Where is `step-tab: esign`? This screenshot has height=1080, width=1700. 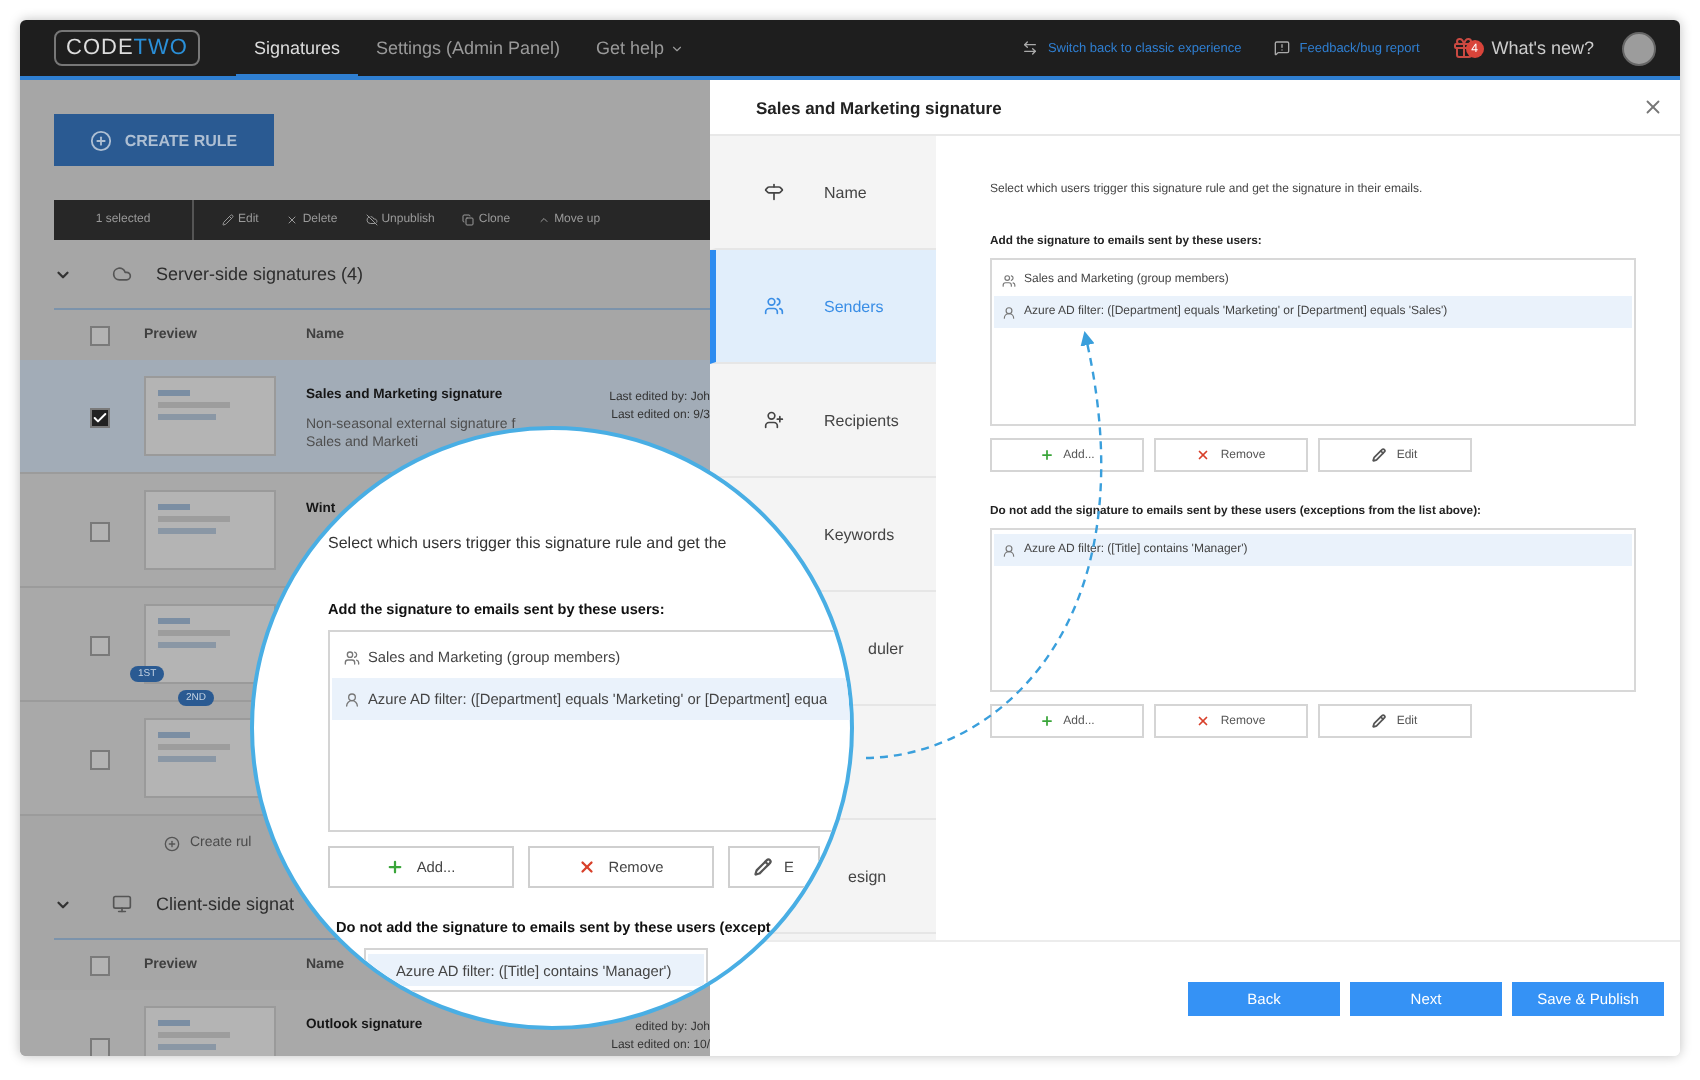
step-tab: esign is located at coordinates (867, 876).